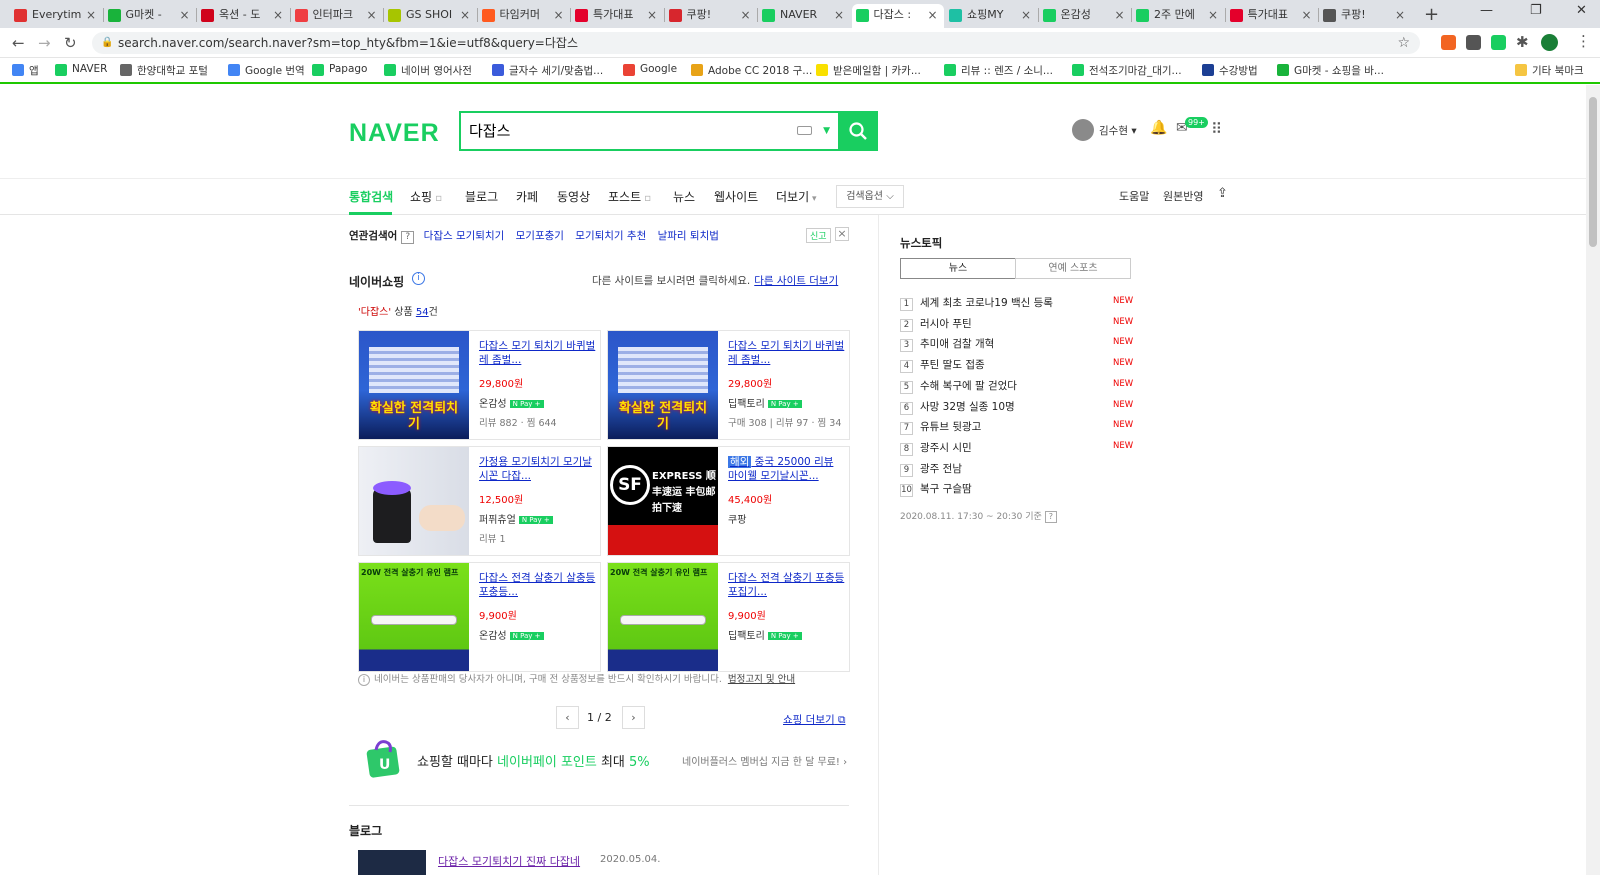 This screenshot has height=875, width=1600. I want to click on news-item: 1 세계 최초 코로나19 백신 등록 NEW, so click(1016, 303).